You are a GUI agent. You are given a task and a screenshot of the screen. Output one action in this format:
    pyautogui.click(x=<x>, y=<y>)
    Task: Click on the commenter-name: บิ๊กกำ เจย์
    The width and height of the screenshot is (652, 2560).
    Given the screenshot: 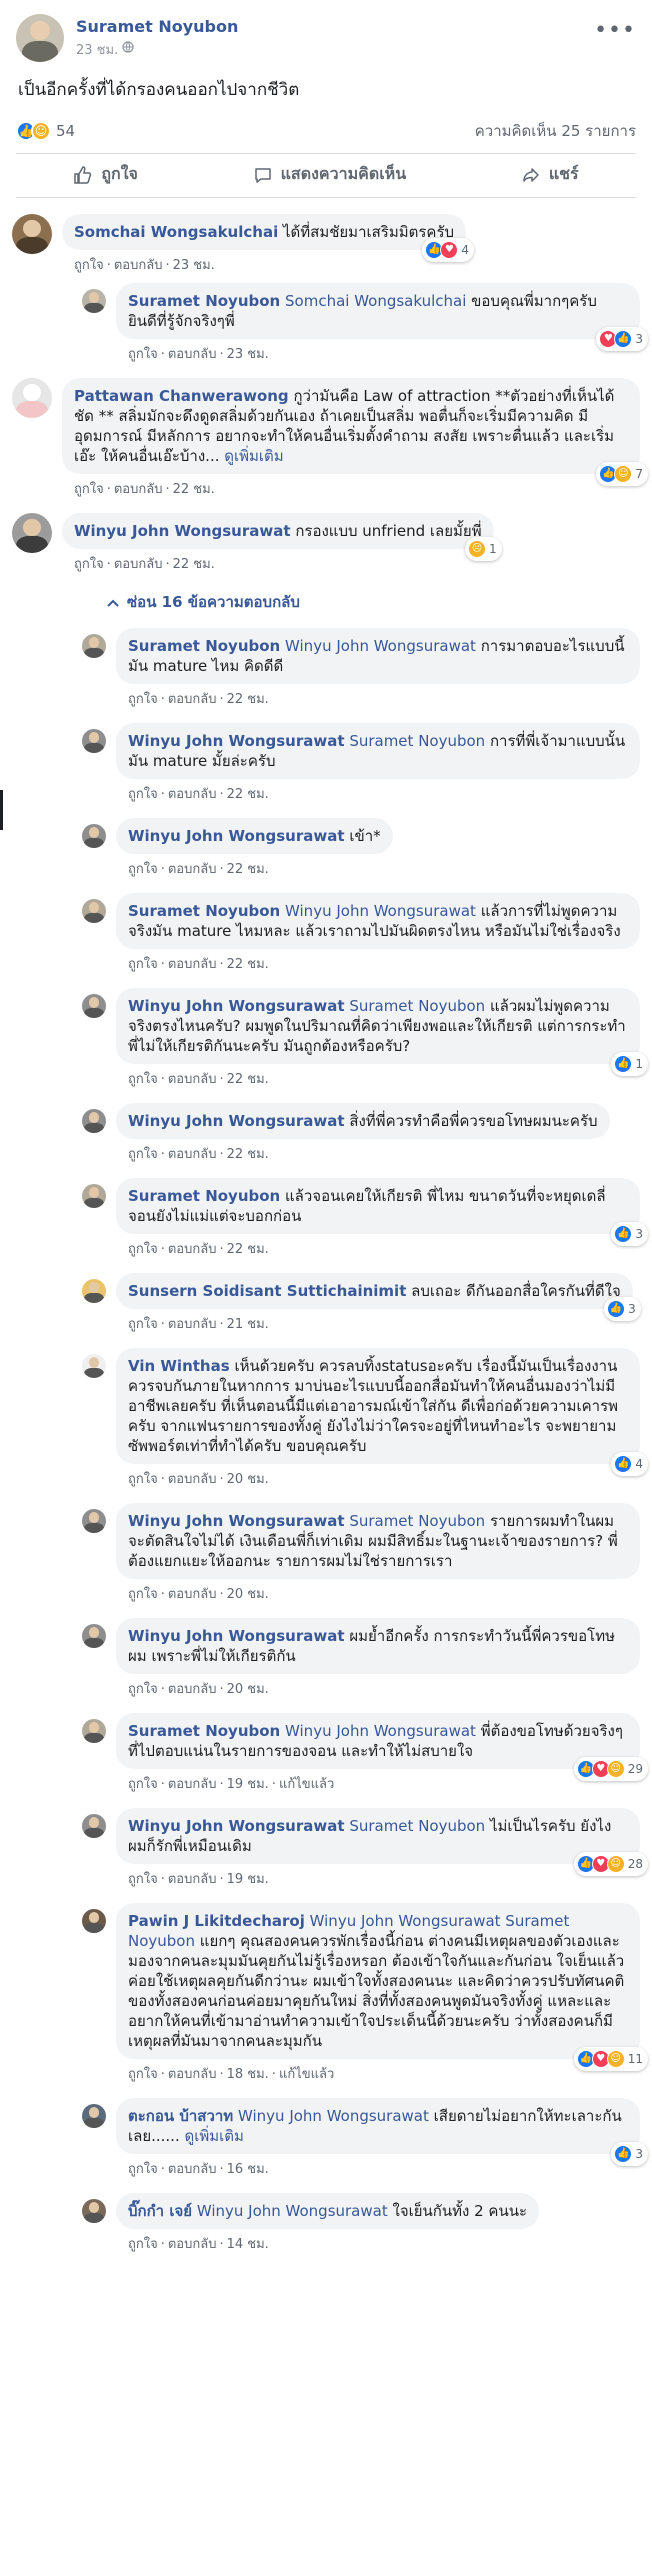 What is the action you would take?
    pyautogui.click(x=160, y=2211)
    